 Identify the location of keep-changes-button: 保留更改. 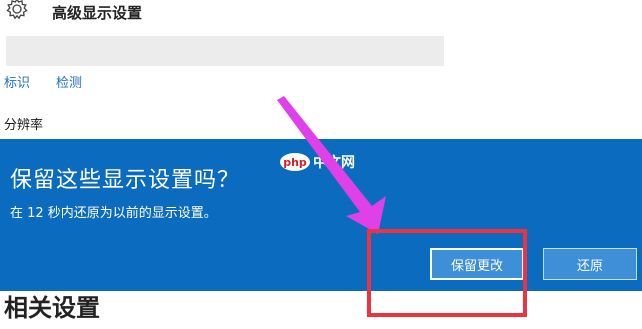
(477, 264).